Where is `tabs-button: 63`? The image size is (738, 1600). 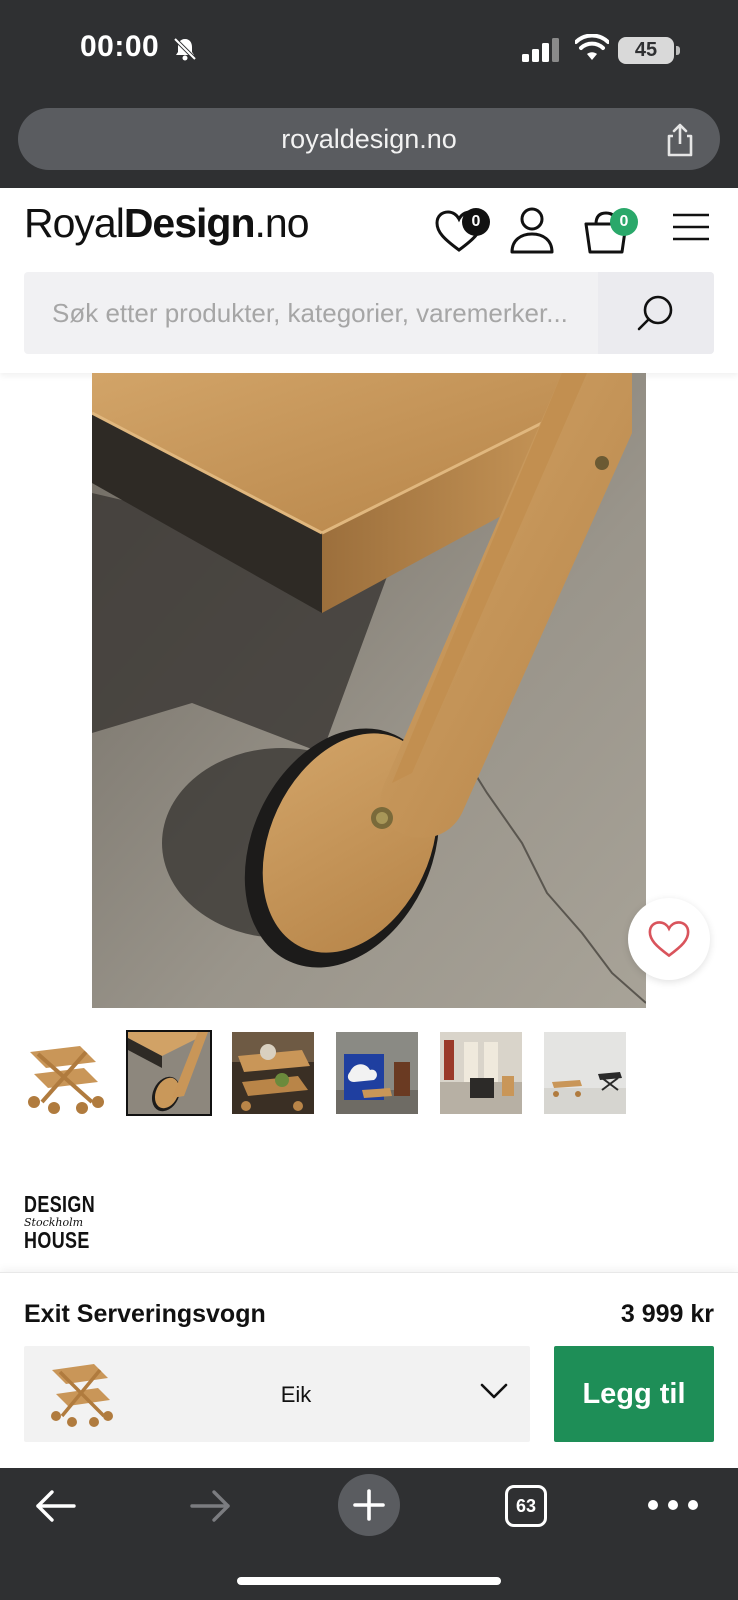 tabs-button: 63 is located at coordinates (526, 1506).